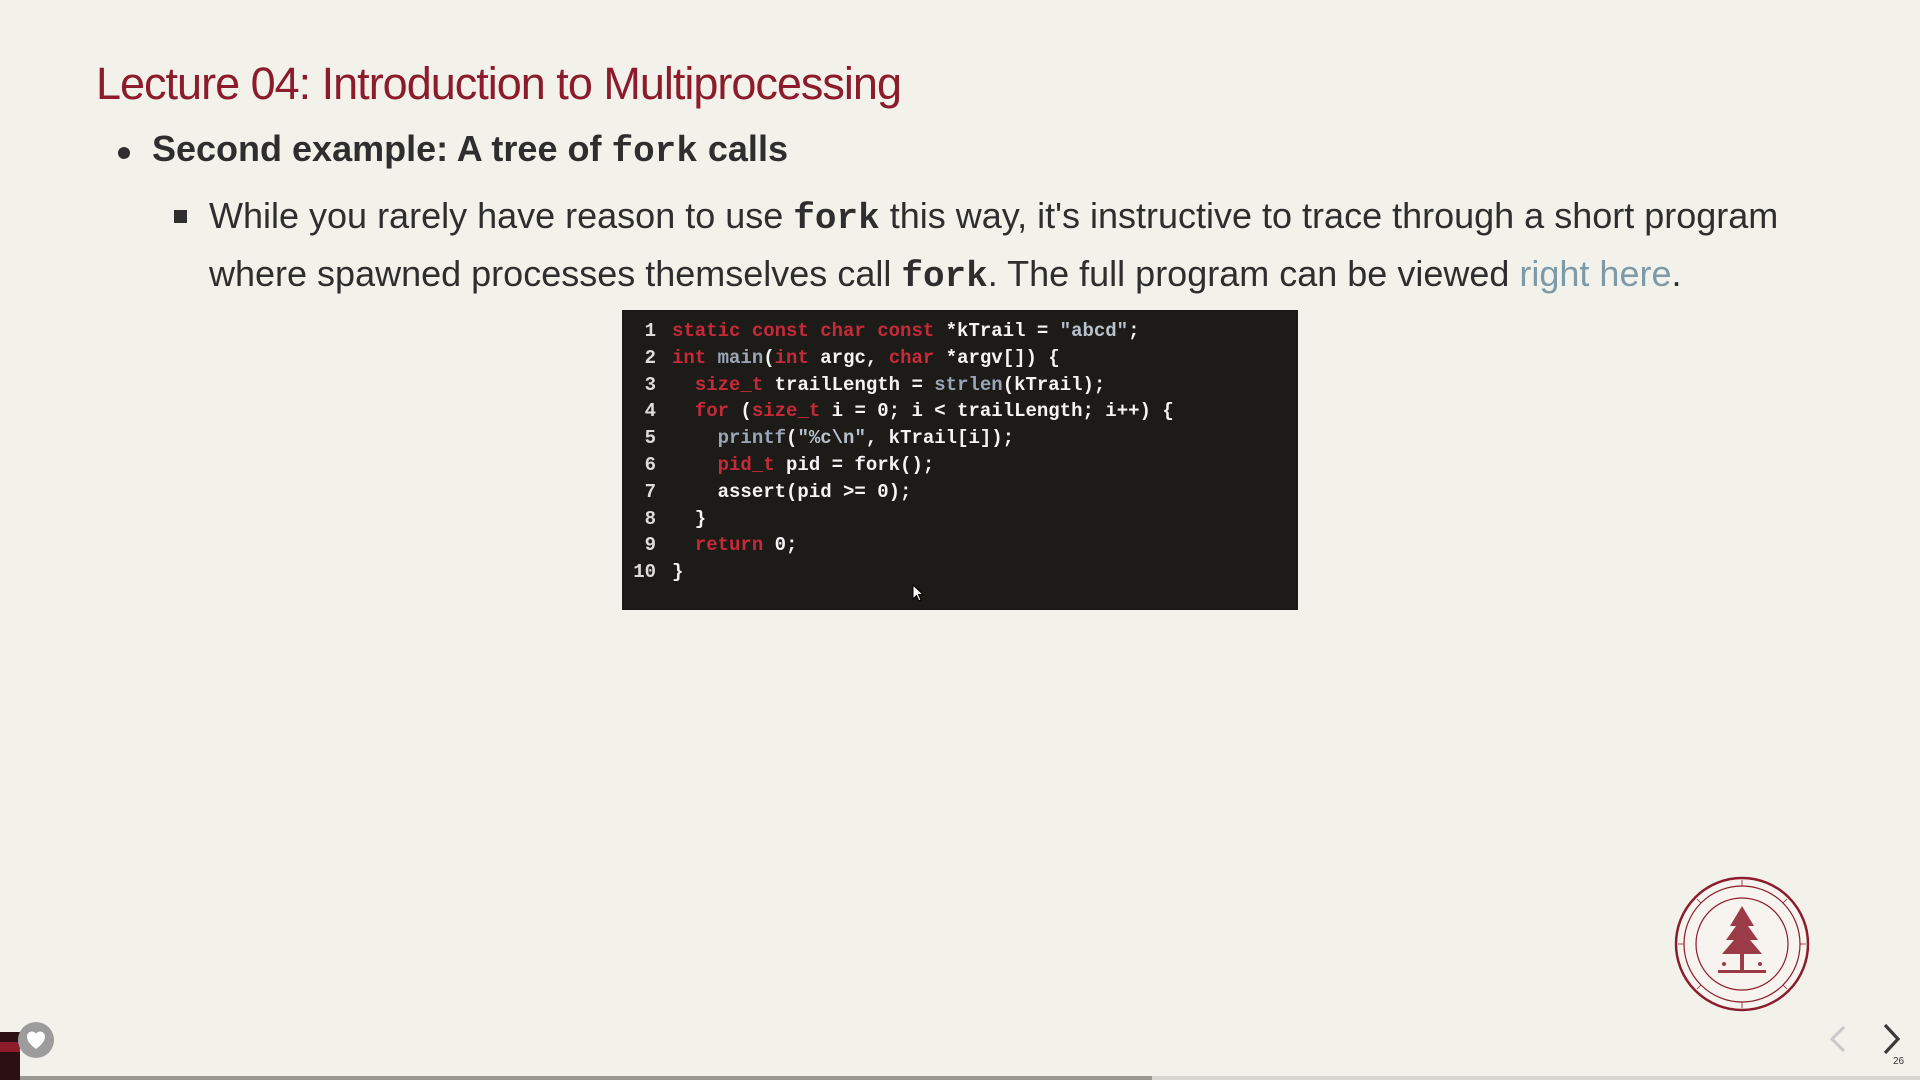 The height and width of the screenshot is (1080, 1920). What do you see at coordinates (742, 148) in the screenshot?
I see `bullet1-text-post: calls` at bounding box center [742, 148].